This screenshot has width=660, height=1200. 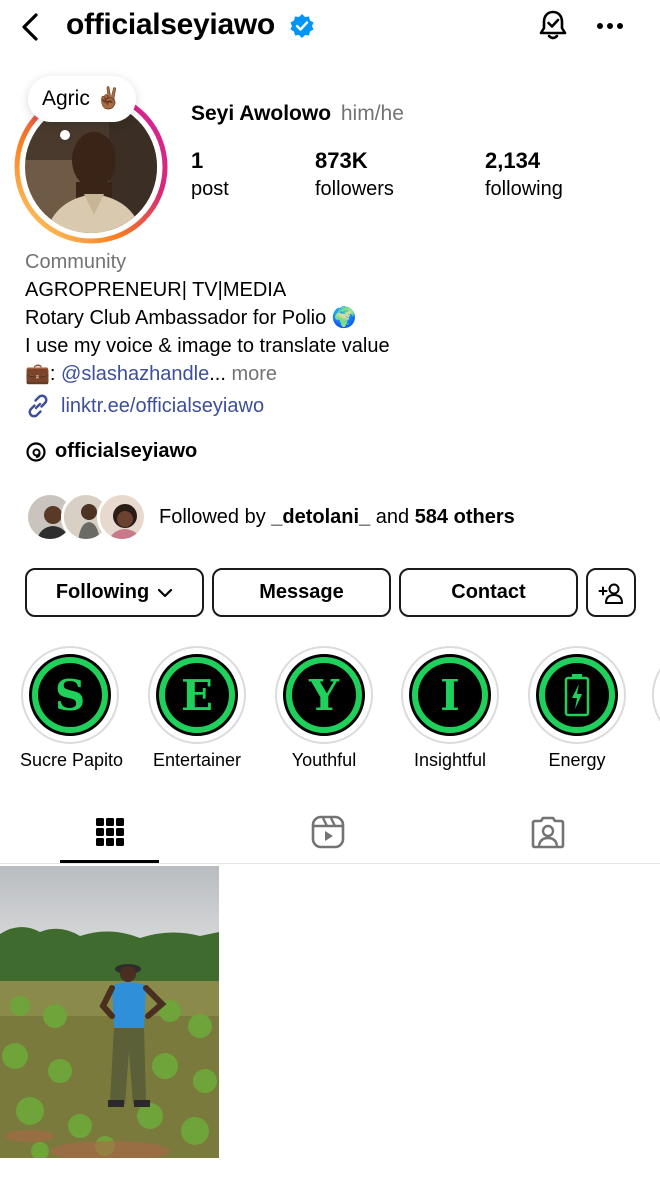 I want to click on highlight-glyph: I, so click(x=450, y=695).